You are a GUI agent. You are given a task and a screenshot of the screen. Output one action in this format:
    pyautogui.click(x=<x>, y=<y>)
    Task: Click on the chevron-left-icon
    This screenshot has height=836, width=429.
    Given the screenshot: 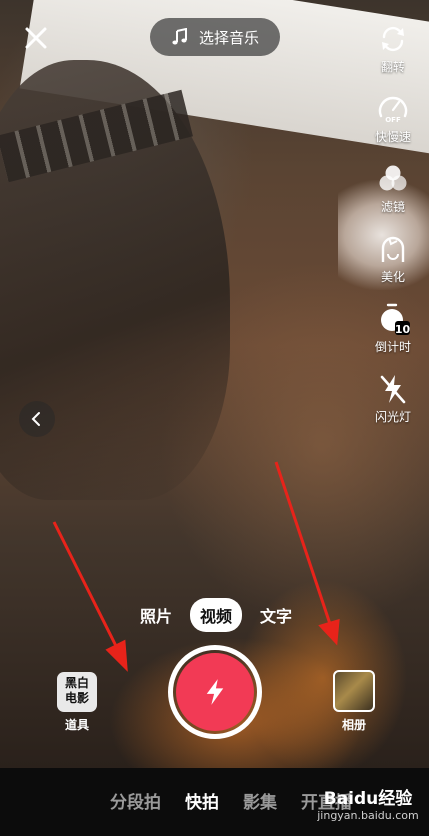 What is the action you would take?
    pyautogui.click(x=35, y=419)
    